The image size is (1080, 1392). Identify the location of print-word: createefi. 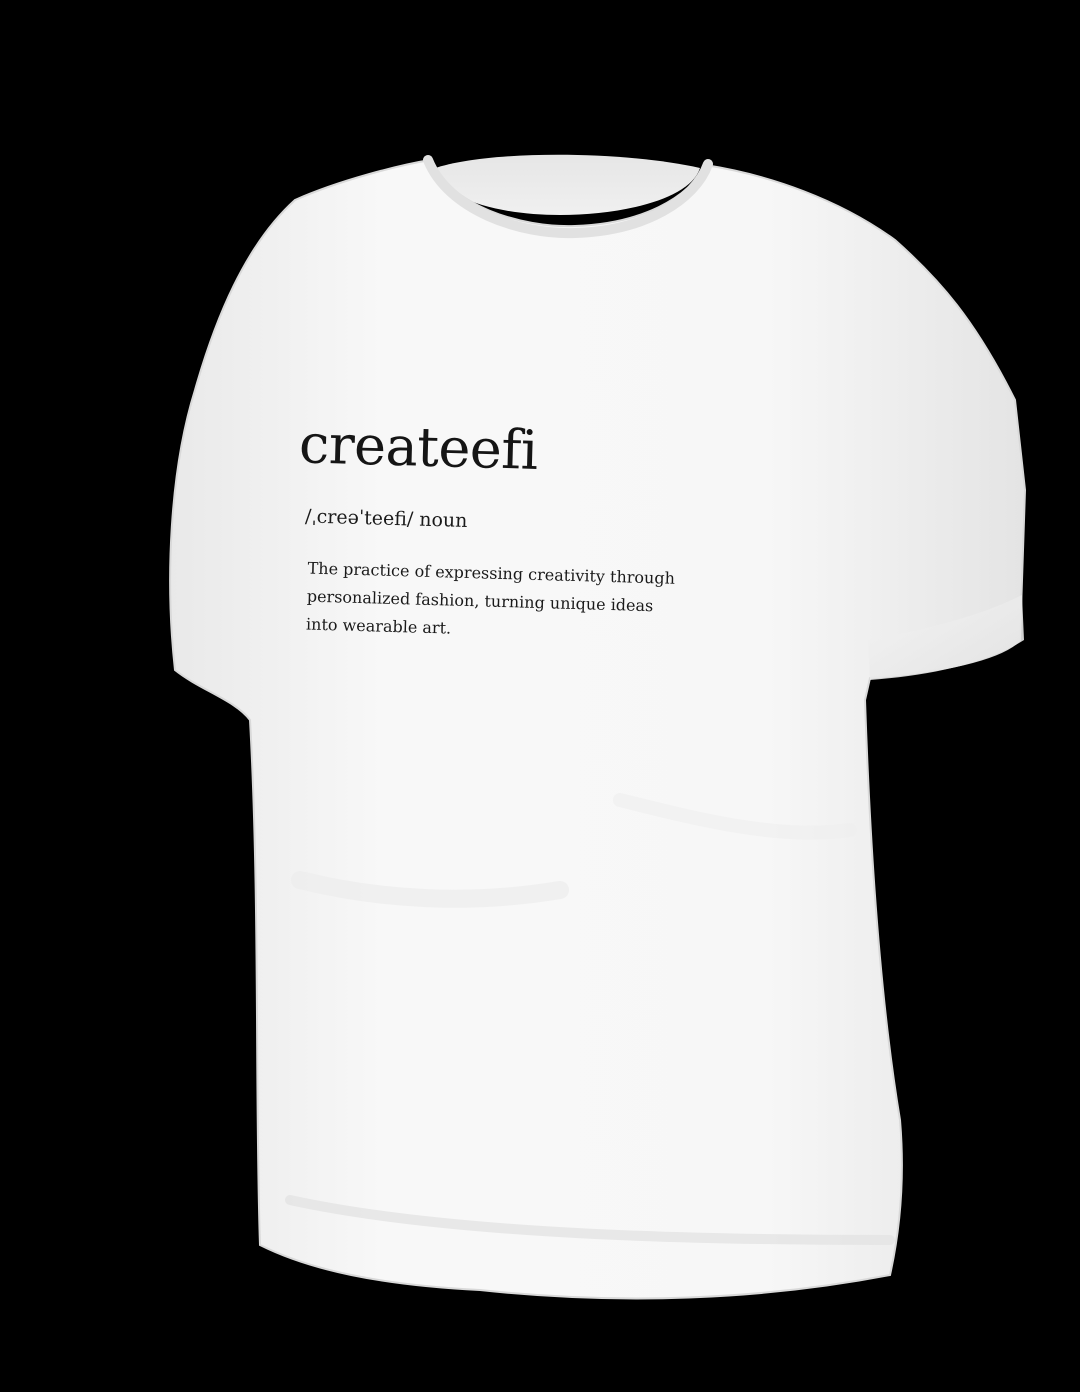
(418, 447).